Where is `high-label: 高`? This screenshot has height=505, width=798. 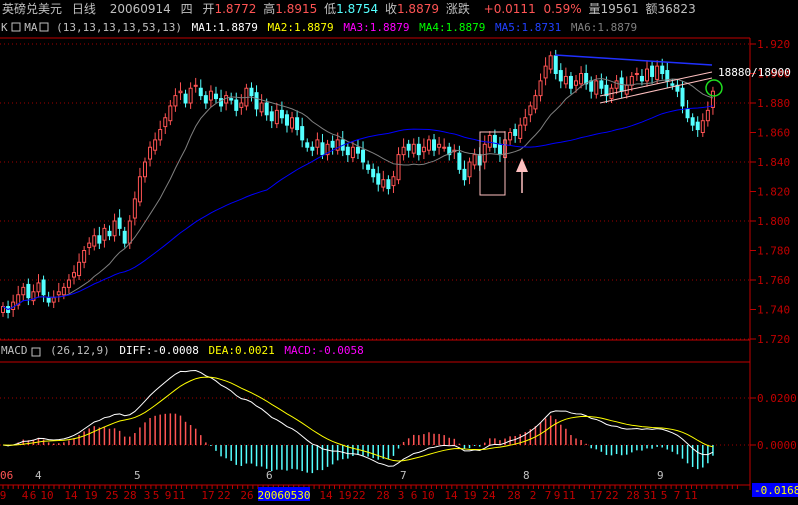
high-label: 高 is located at coordinates (269, 8).